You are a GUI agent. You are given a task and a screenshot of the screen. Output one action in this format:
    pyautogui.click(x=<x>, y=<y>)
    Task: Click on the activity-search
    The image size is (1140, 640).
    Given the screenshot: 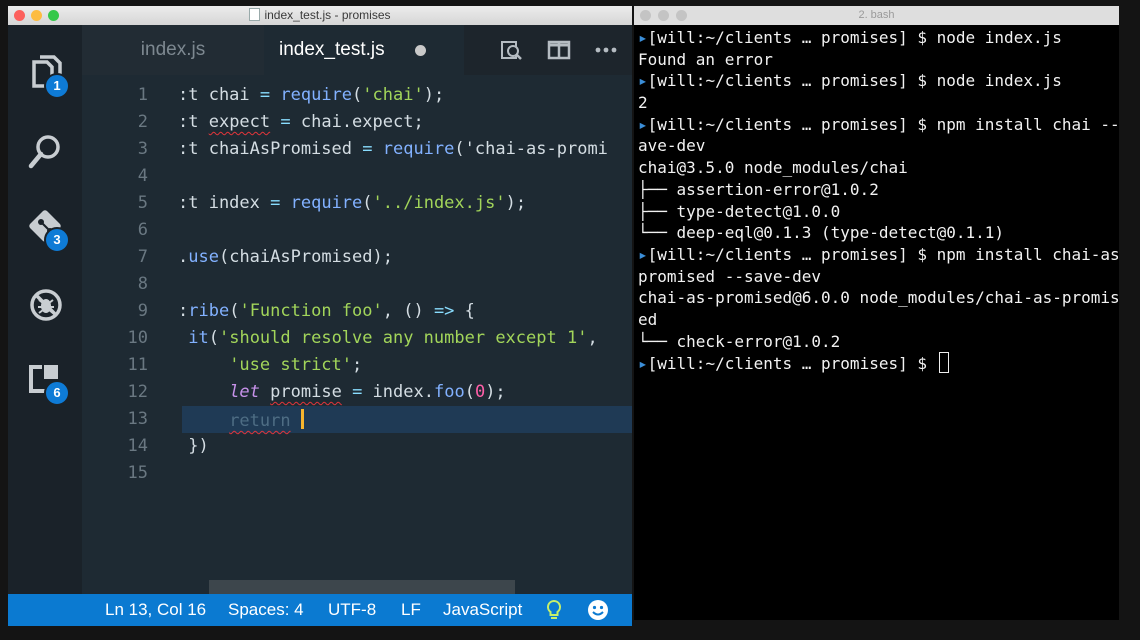 What is the action you would take?
    pyautogui.click(x=46, y=151)
    